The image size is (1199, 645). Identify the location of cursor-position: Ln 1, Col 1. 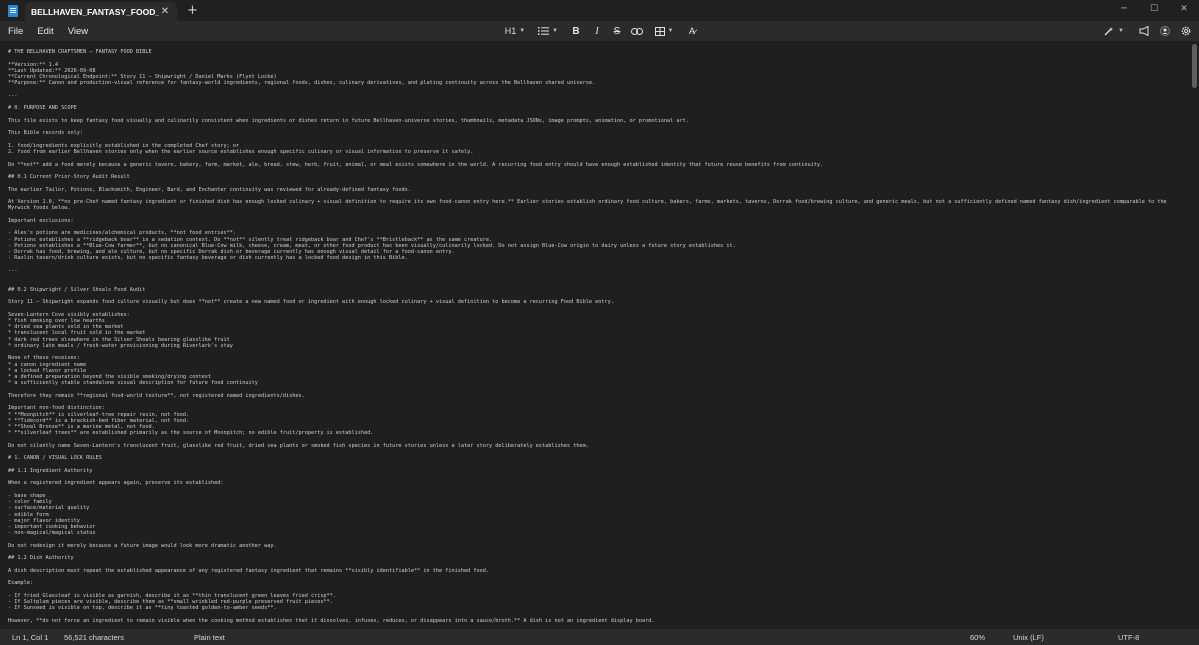
(30, 637).